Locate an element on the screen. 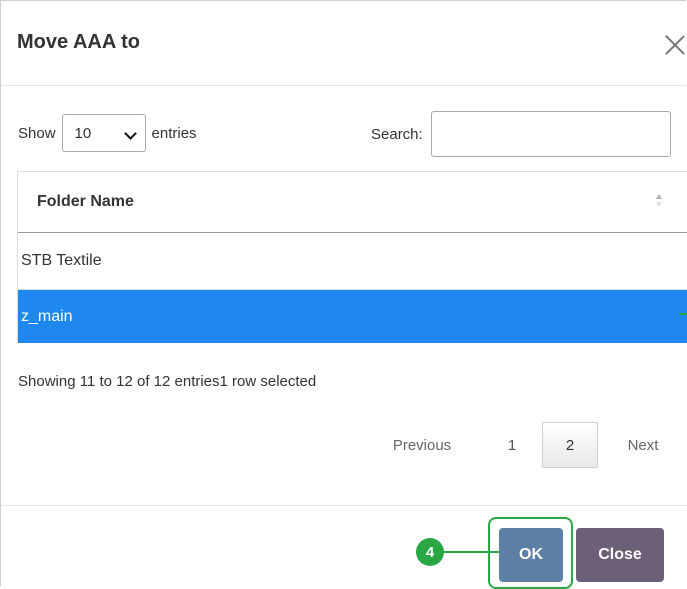  table-row-selected: z_main is located at coordinates (352, 316).